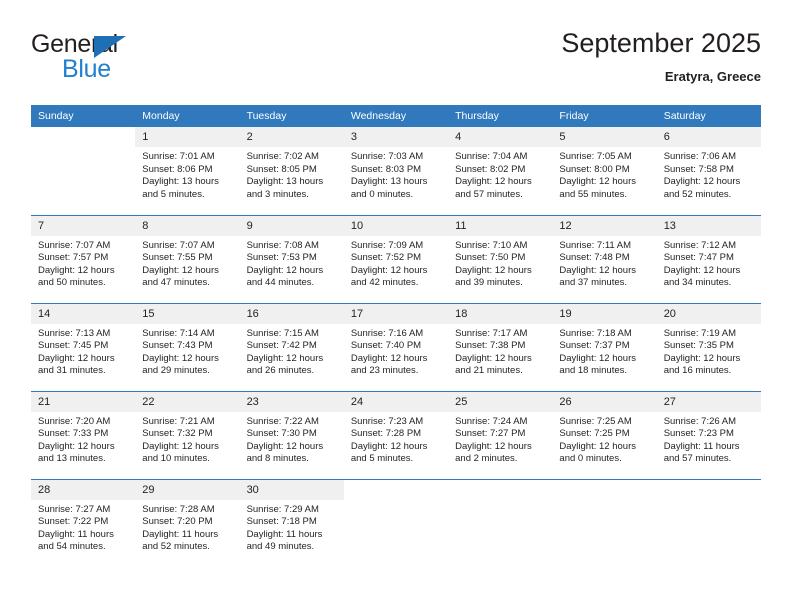 This screenshot has height=612, width=792. I want to click on sunset-text: Sunset: 8:06 PM, so click(177, 169).